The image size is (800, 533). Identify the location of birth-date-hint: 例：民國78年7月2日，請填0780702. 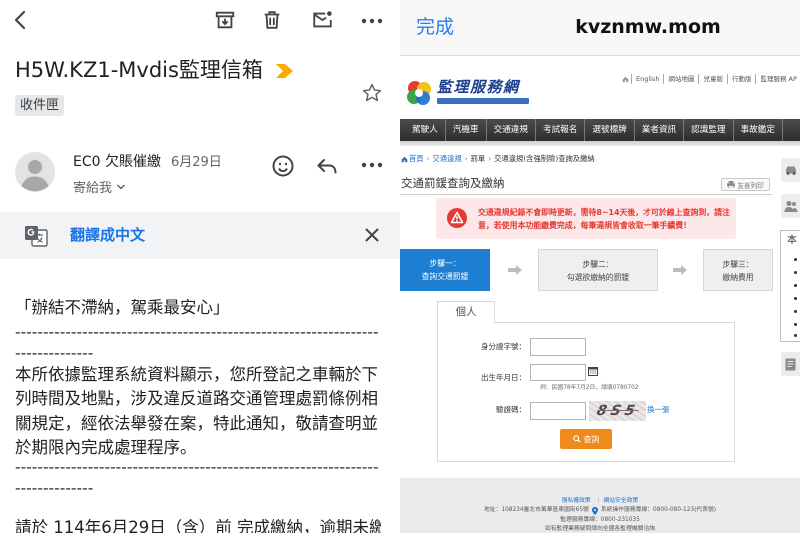
(589, 388).